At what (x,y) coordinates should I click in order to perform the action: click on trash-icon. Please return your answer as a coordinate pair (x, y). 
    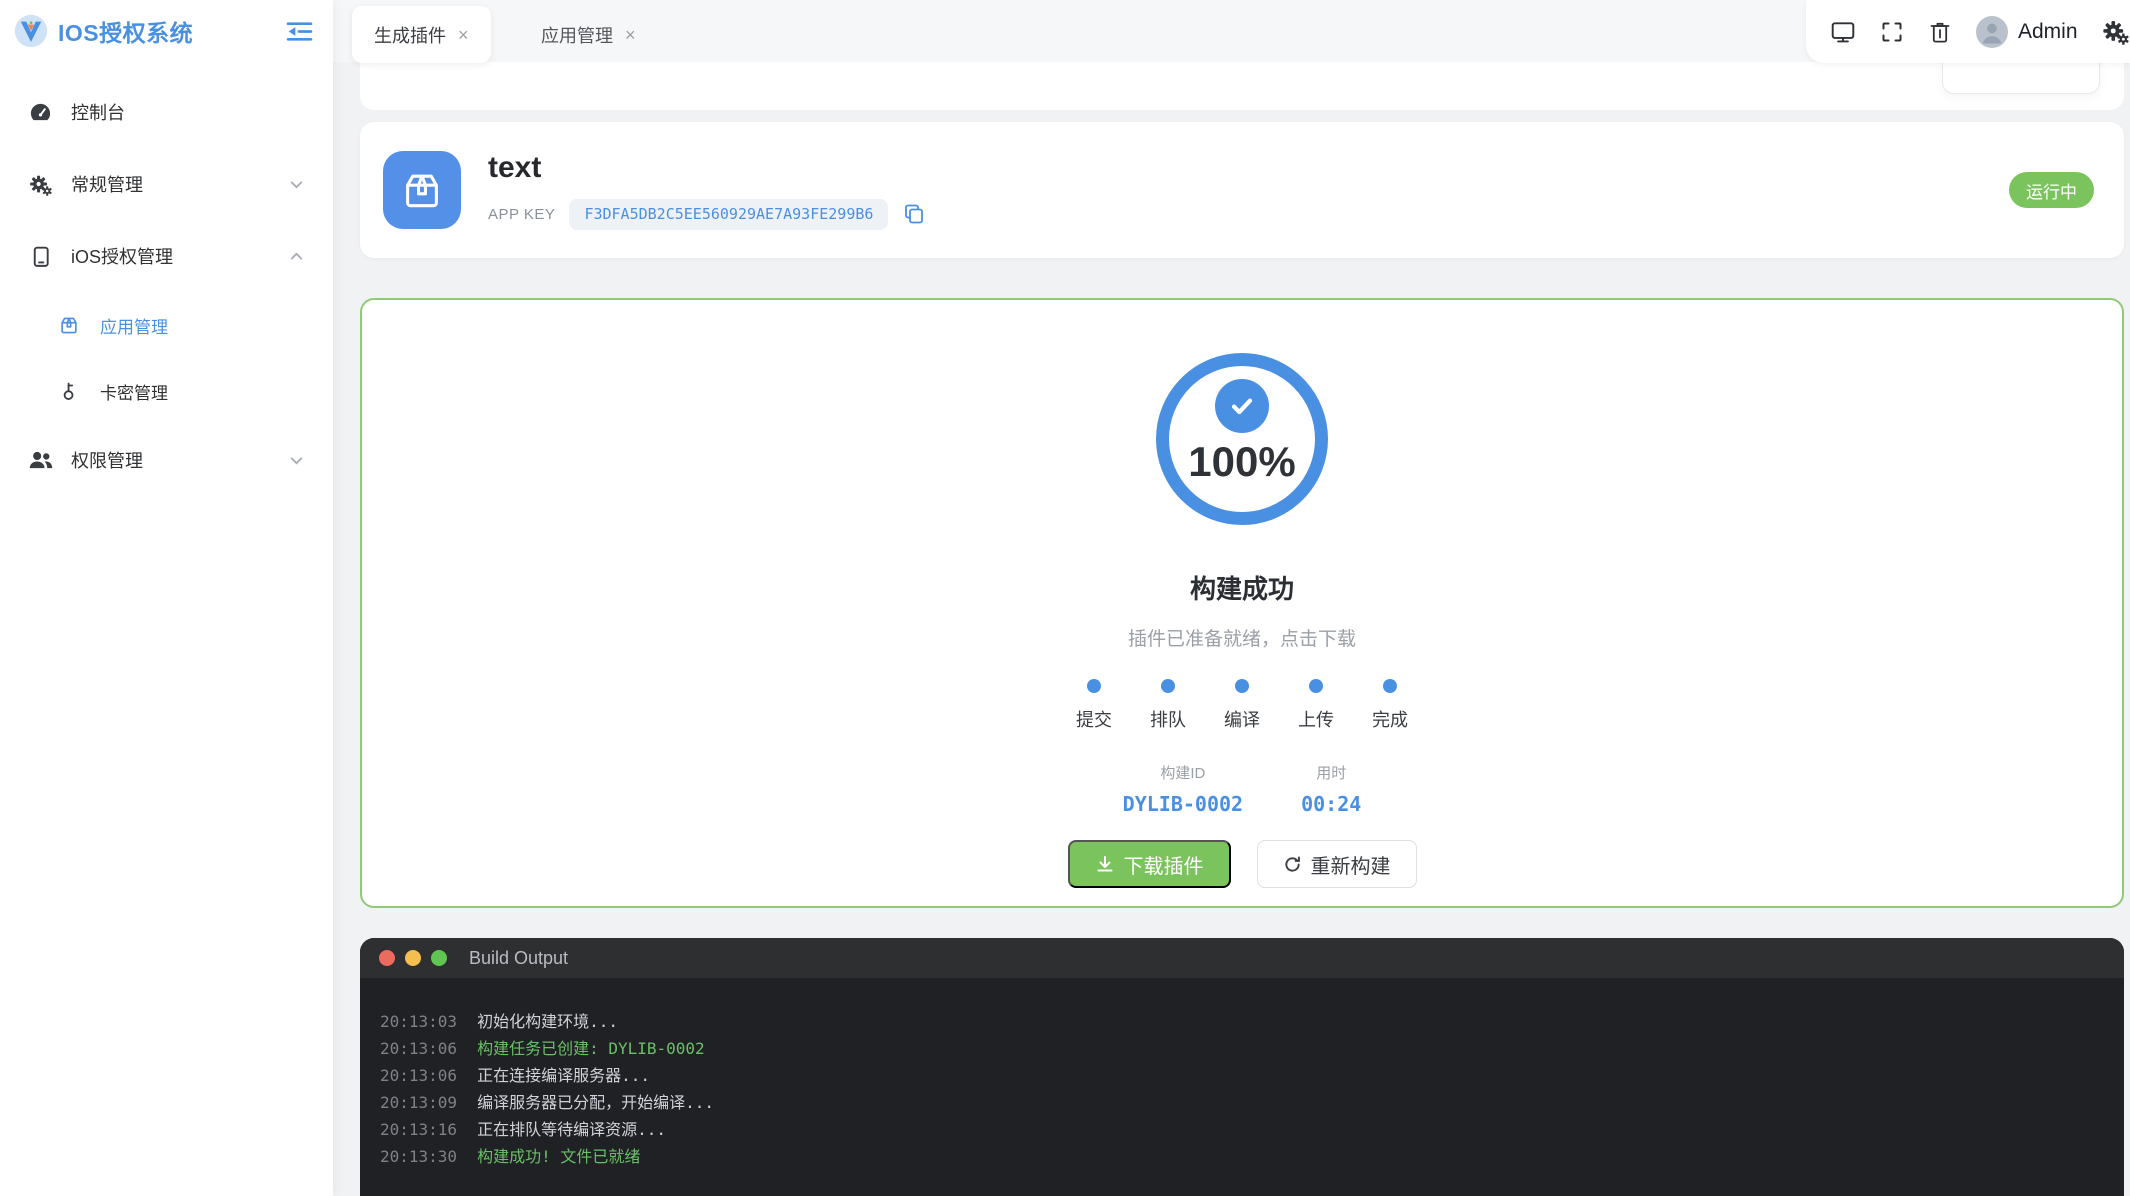
    Looking at the image, I should click on (1940, 32).